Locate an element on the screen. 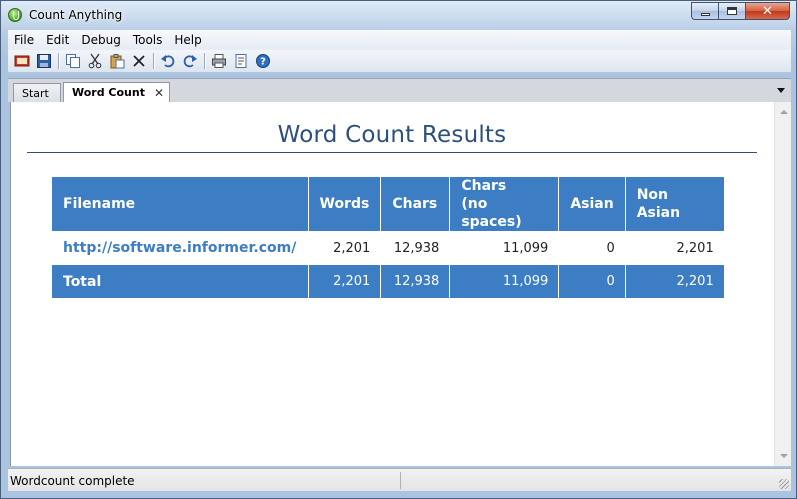 This screenshot has width=797, height=499. app-logo-icon is located at coordinates (15, 15).